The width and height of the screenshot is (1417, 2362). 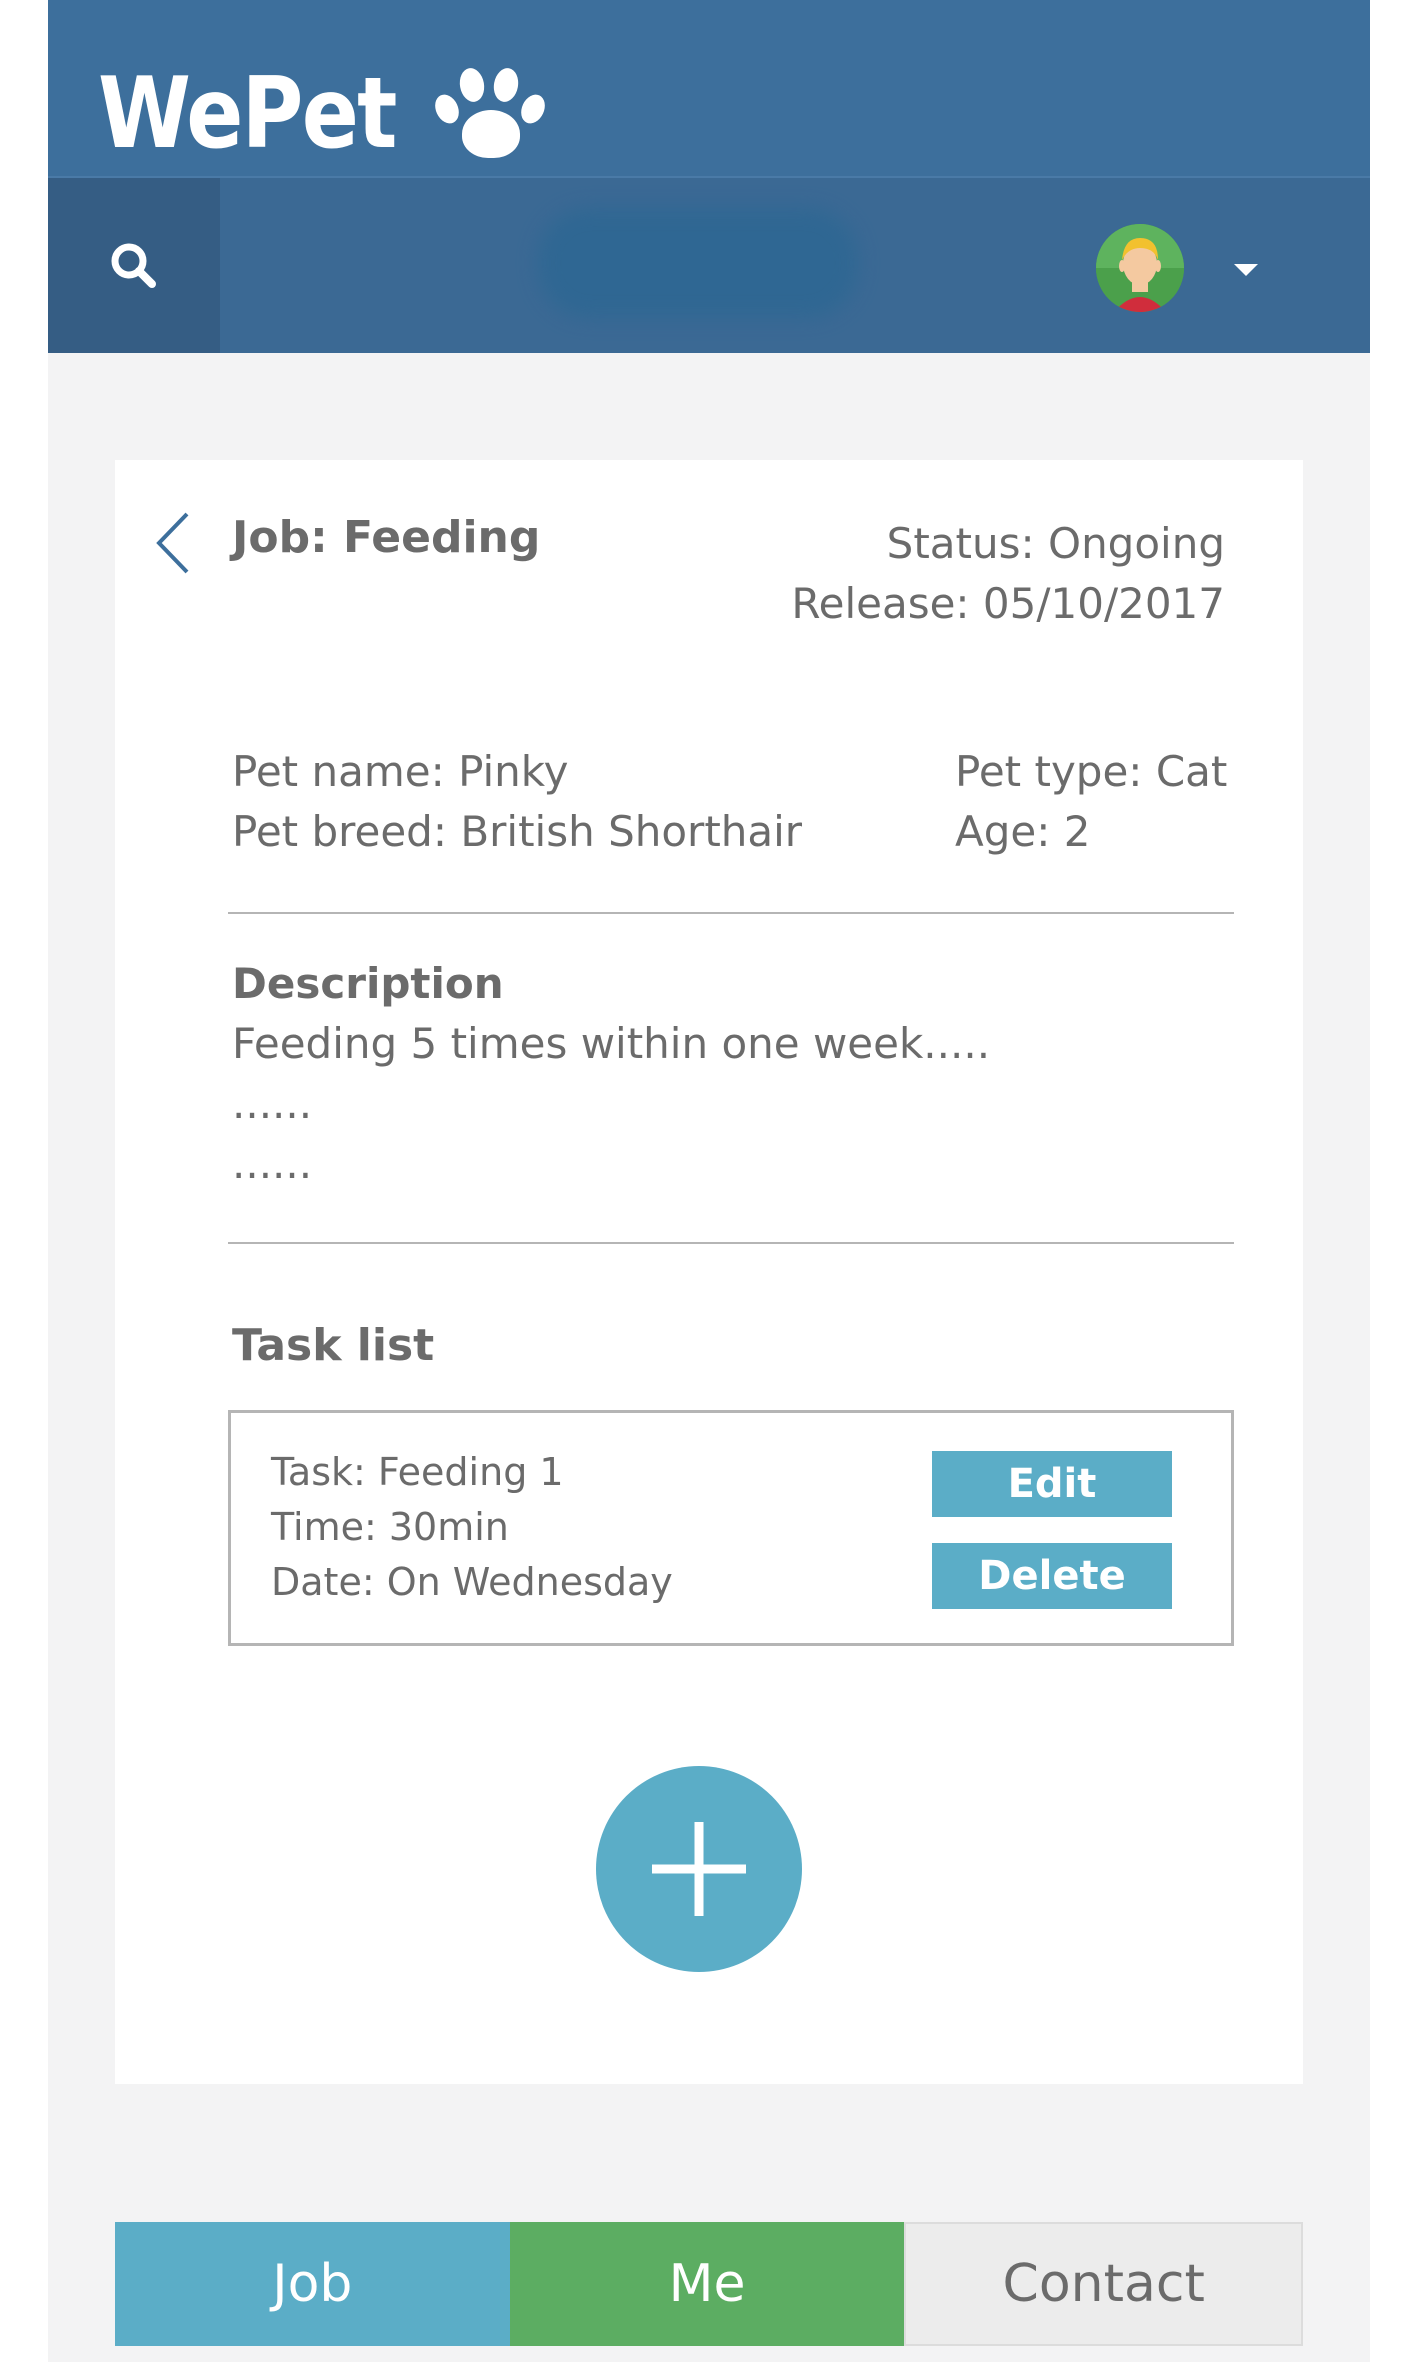 What do you see at coordinates (312, 2284) in the screenshot?
I see `tab-job: Job` at bounding box center [312, 2284].